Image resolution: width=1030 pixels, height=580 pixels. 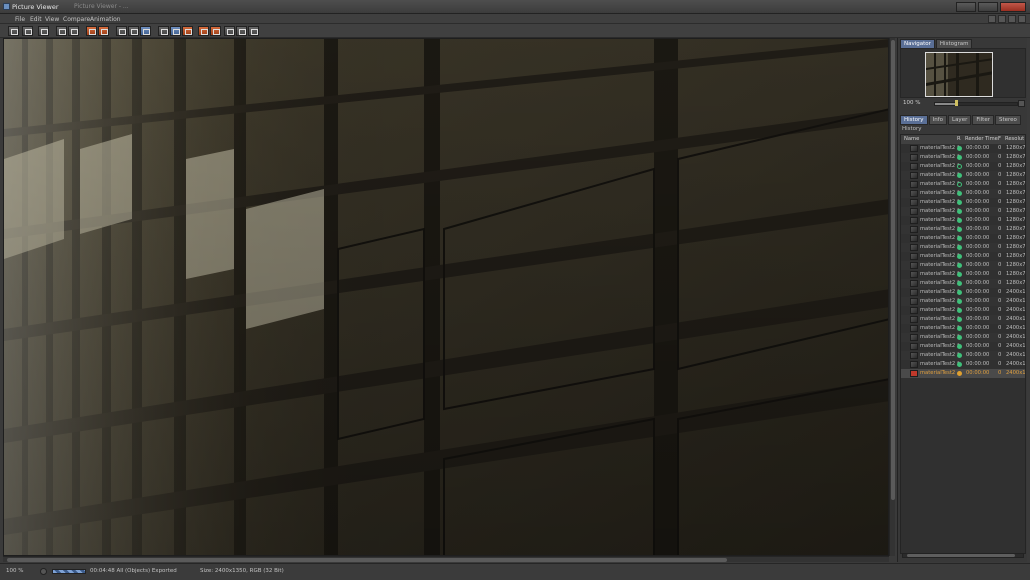 I want to click on tab-filter: Filter, so click(x=983, y=120).